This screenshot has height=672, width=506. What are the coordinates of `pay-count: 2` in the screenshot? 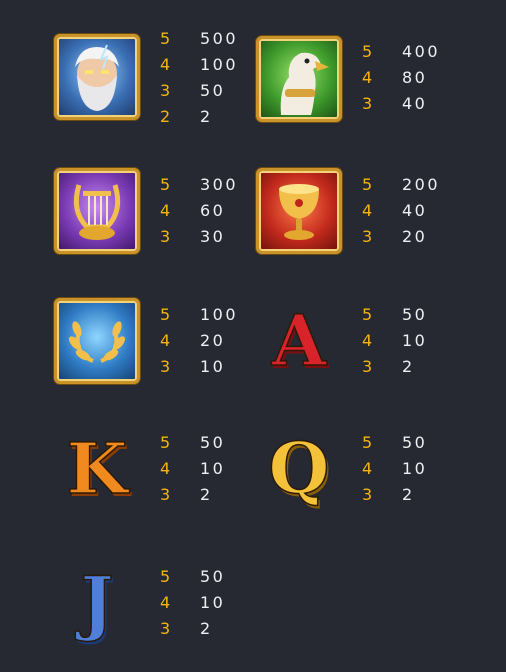 It's located at (166, 116).